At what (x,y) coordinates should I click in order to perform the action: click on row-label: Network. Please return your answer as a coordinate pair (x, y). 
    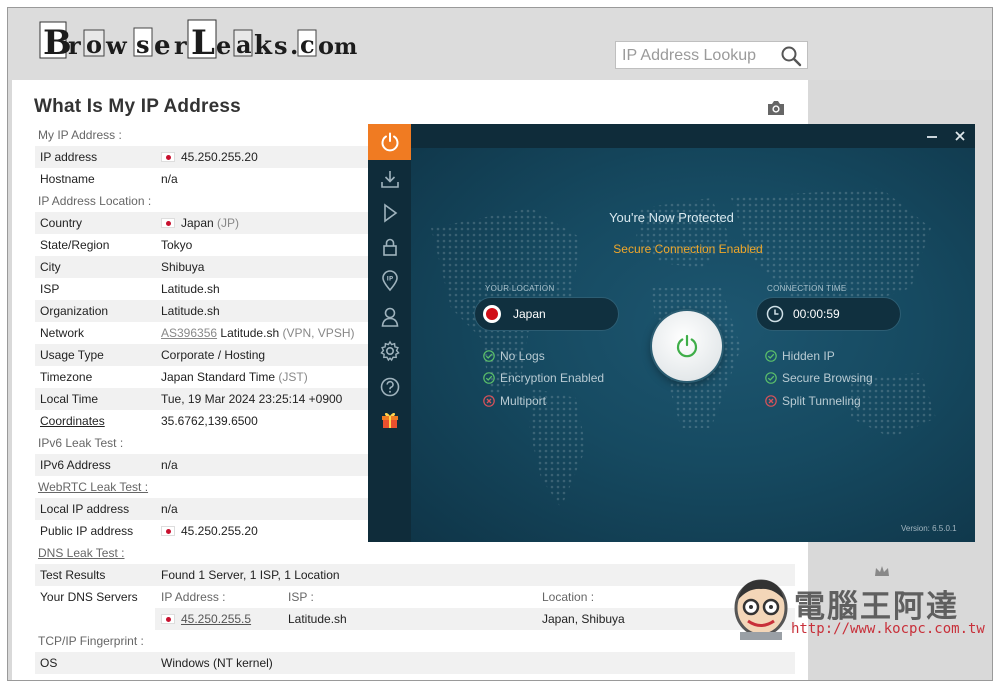
    Looking at the image, I should click on (62, 333).